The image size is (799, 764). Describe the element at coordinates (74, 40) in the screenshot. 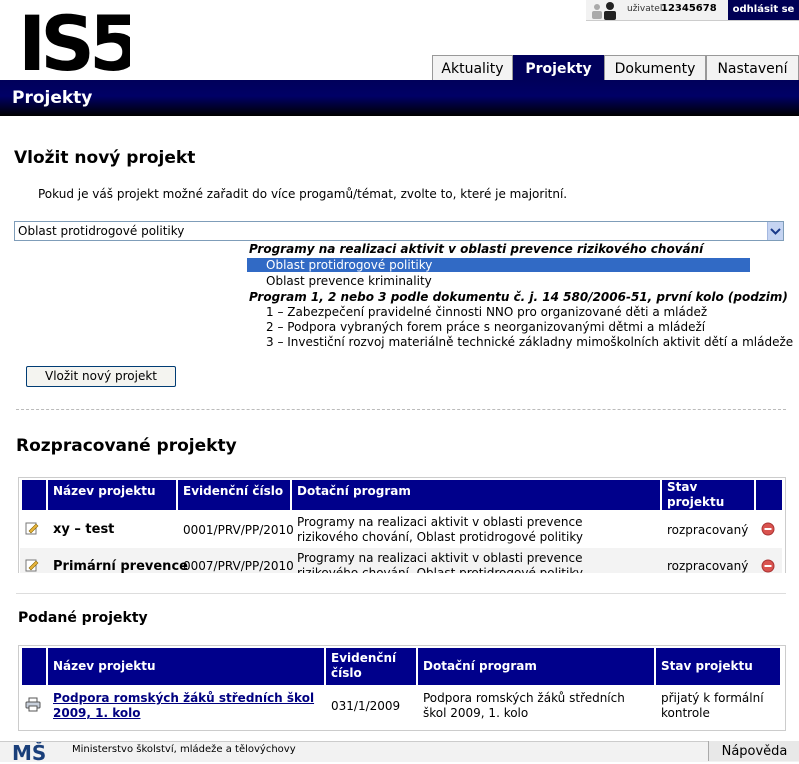

I see `logo-text-is: IS51` at that location.